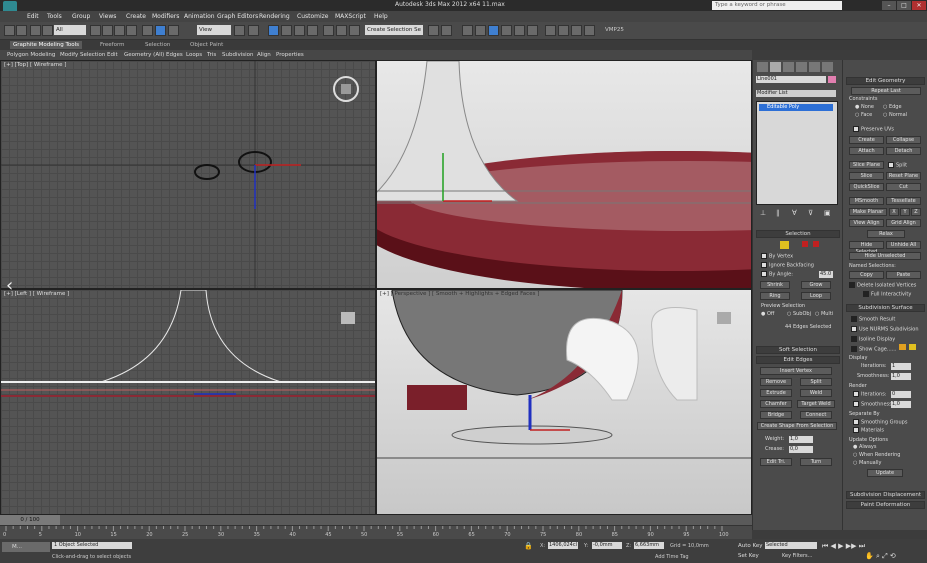 This screenshot has height=563, width=927. I want to click on full-interactivity-checkbox: Full Interactivity, so click(887, 294).